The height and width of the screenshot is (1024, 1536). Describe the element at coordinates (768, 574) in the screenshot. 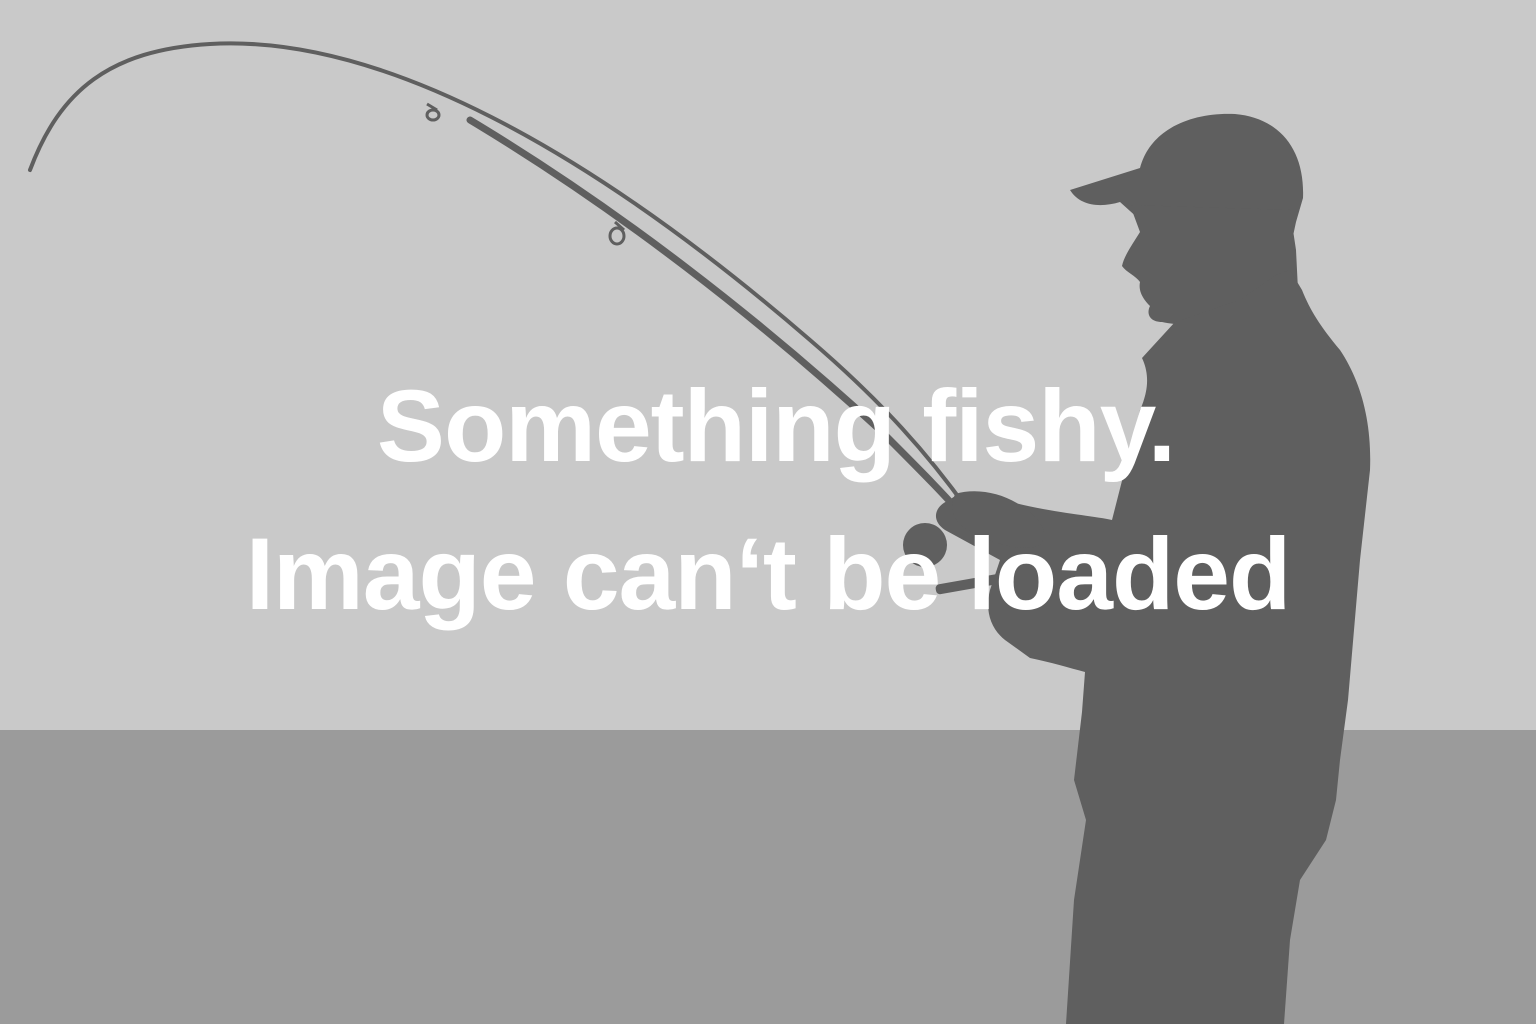

I see `error-detail: Image can‘t be loaded` at that location.